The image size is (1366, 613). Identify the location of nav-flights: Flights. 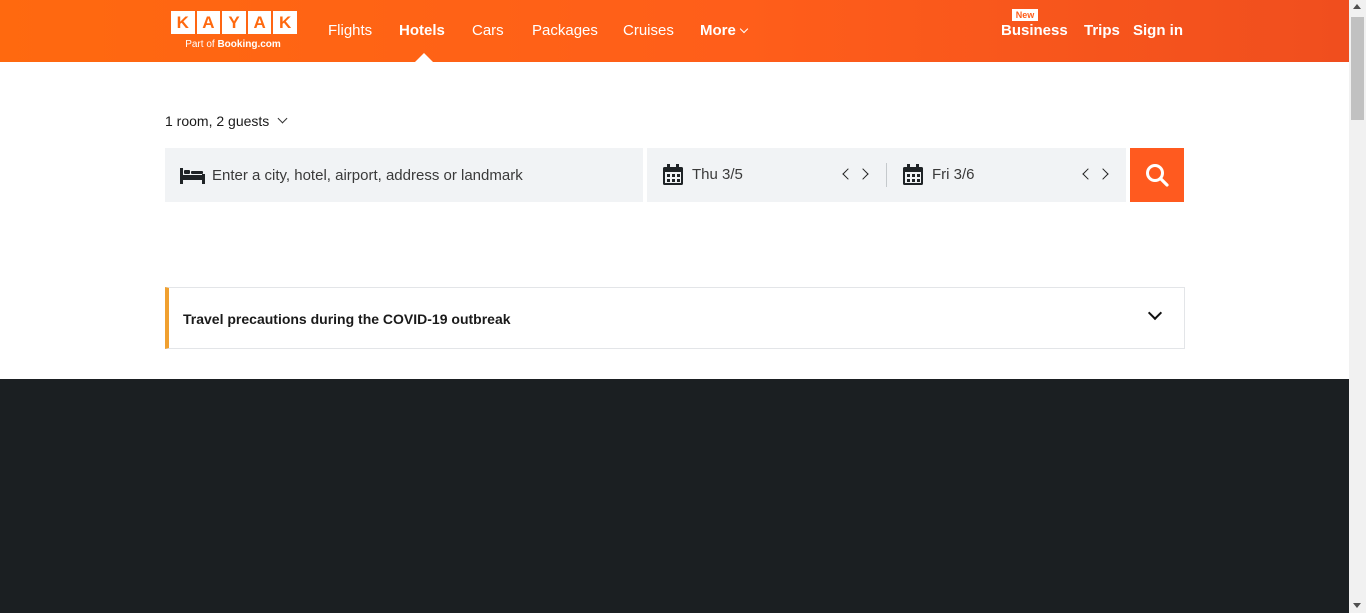
(350, 30).